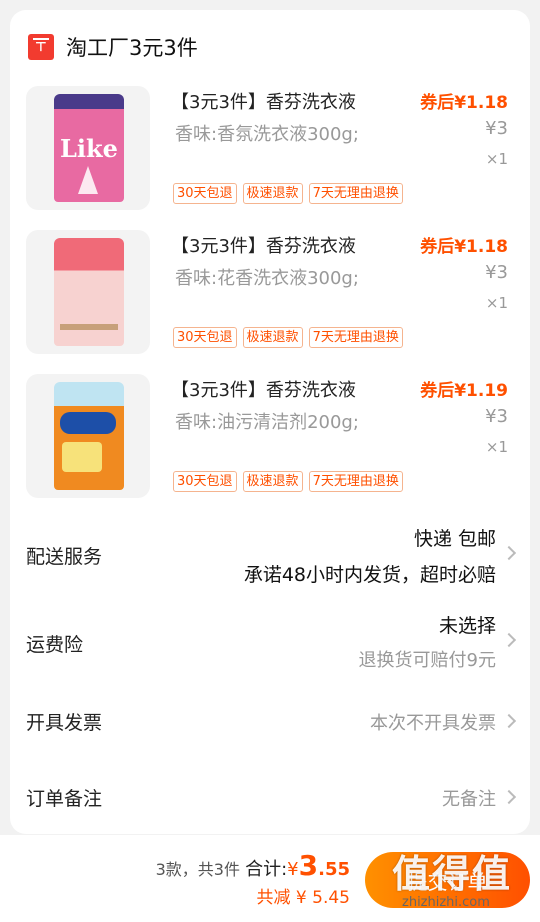 Image resolution: width=540 pixels, height=922 pixels. Describe the element at coordinates (308, 865) in the screenshot. I see `total-integer: 3` at that location.